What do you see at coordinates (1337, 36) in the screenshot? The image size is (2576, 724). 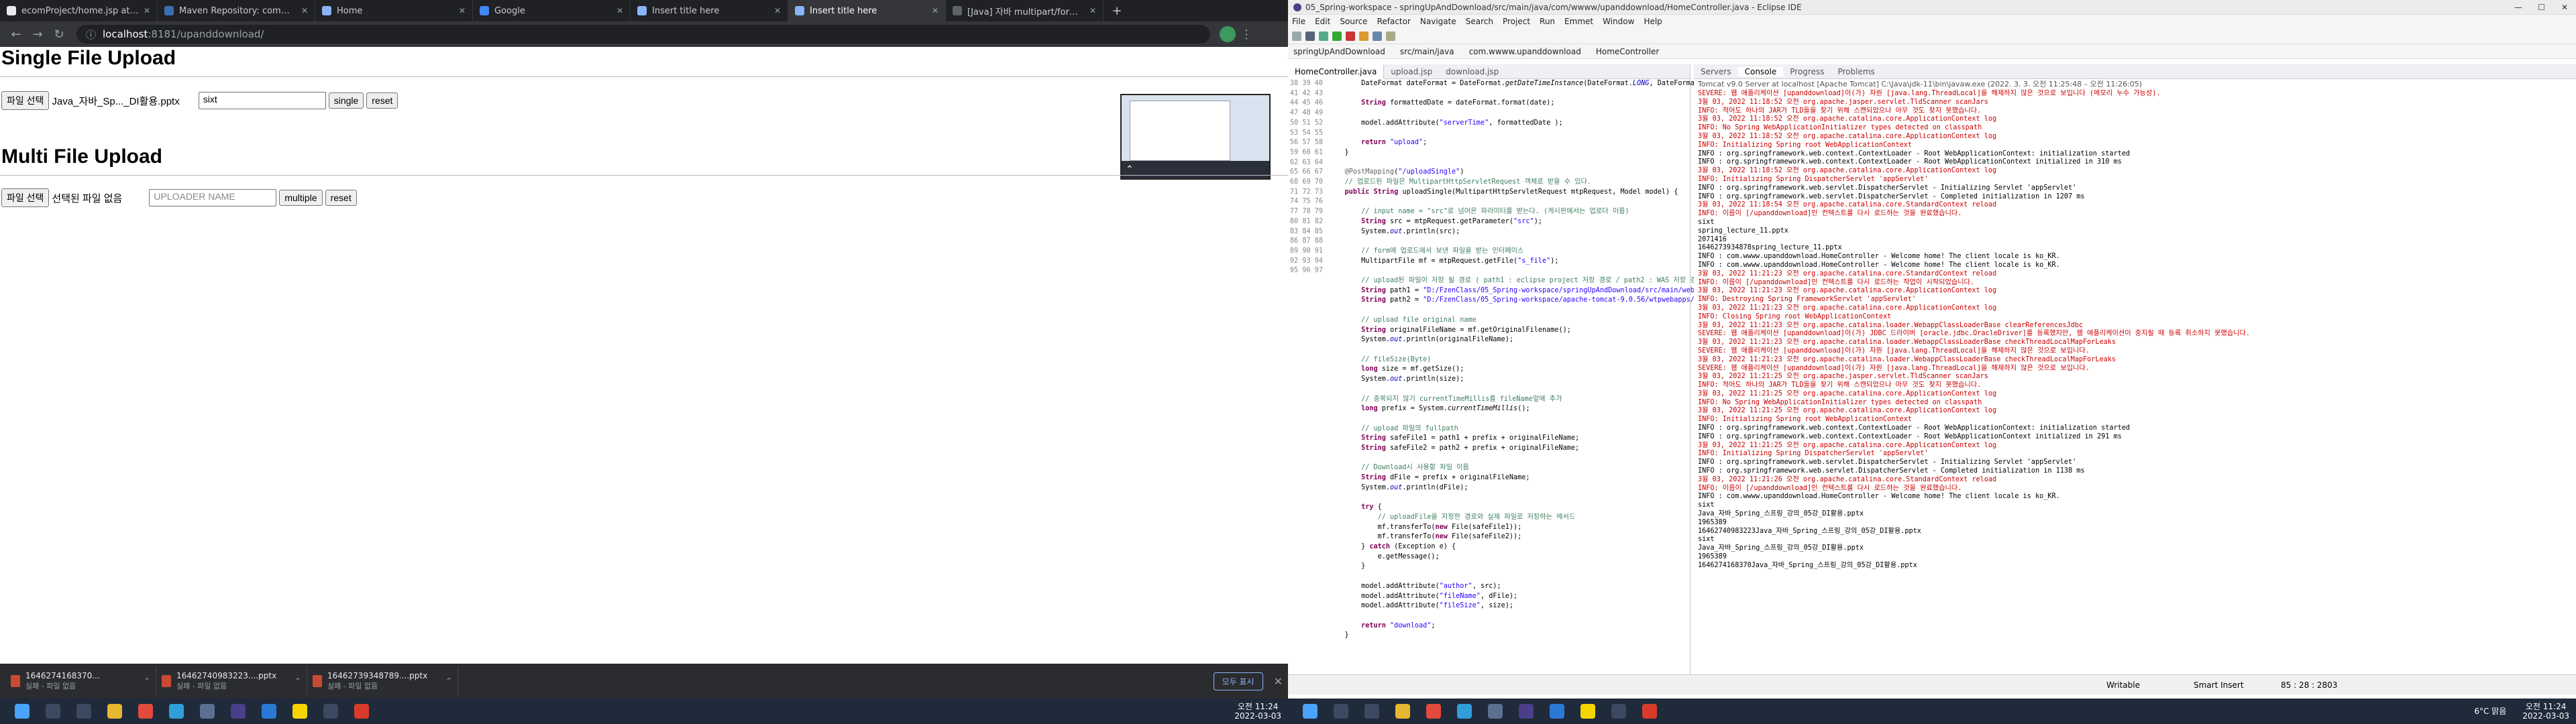 I see `run-icon` at bounding box center [1337, 36].